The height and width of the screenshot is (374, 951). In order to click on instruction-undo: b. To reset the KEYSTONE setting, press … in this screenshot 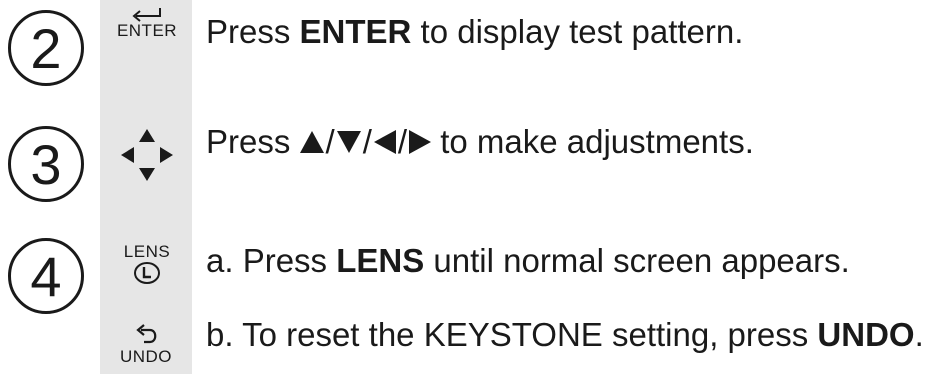, I will do `click(565, 334)`.